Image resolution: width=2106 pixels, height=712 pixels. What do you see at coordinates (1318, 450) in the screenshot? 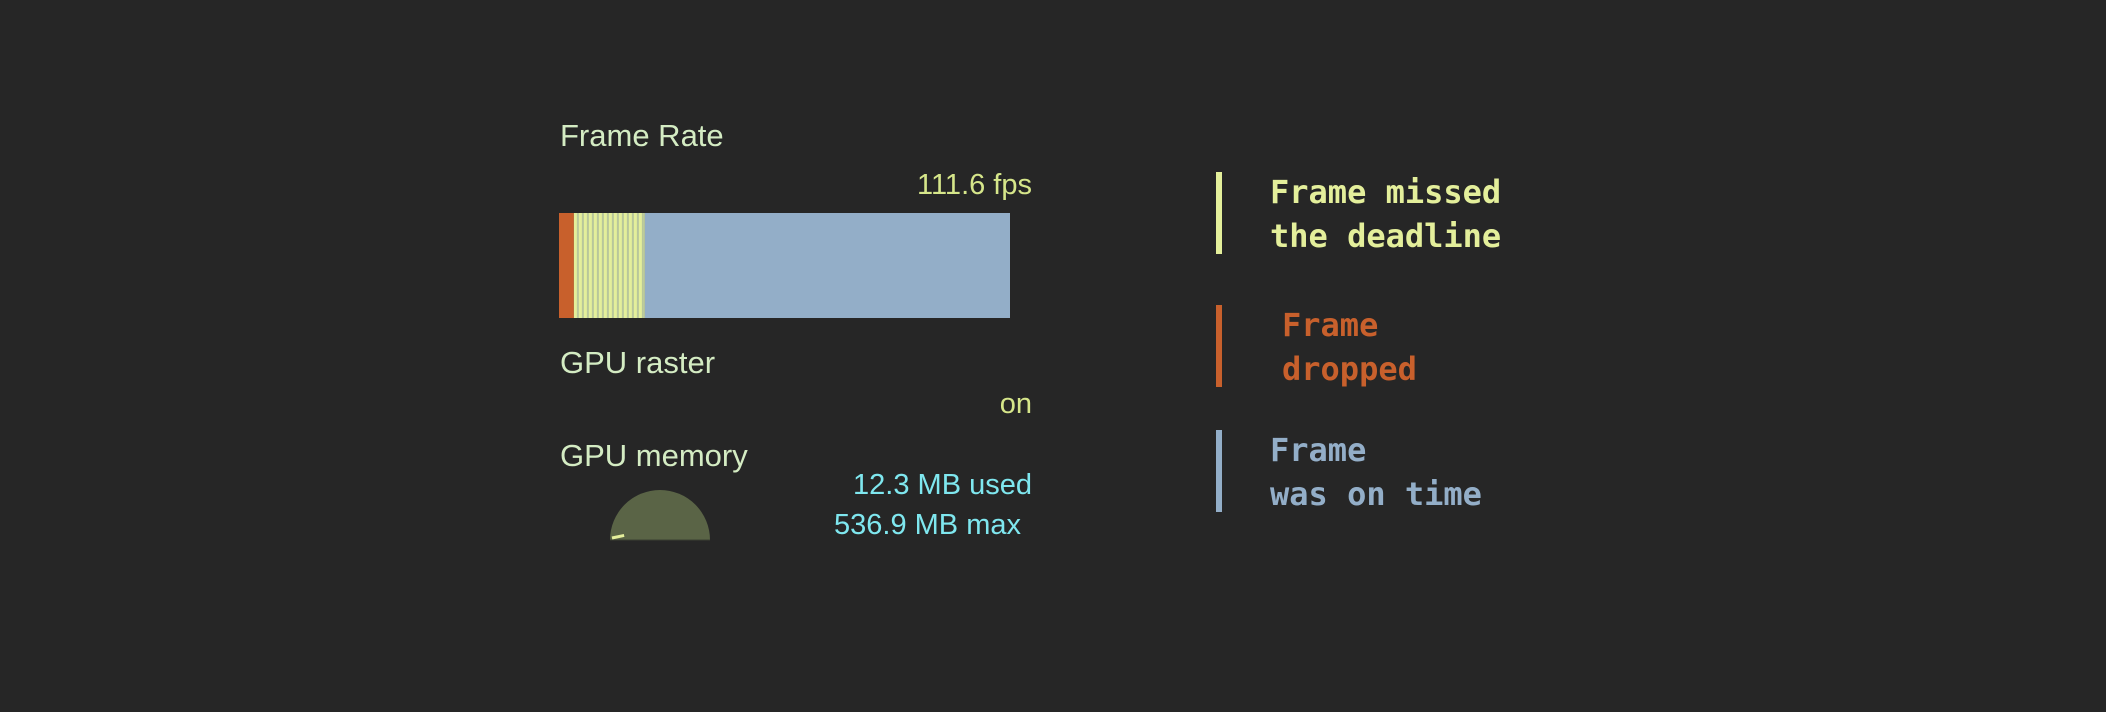
I see `legend-on-time-line1: Frame` at bounding box center [1318, 450].